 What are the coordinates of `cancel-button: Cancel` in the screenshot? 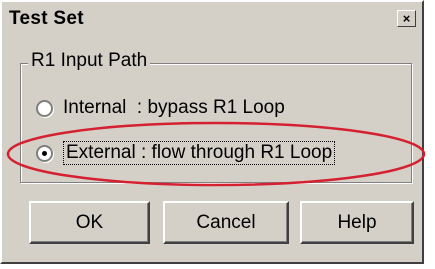 It's located at (226, 222).